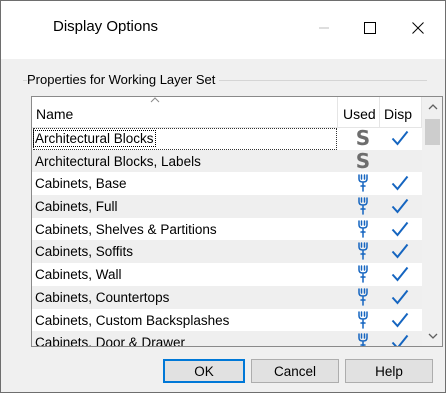 The height and width of the screenshot is (393, 446). What do you see at coordinates (227, 183) in the screenshot?
I see `list-row: Cabinets, Base` at bounding box center [227, 183].